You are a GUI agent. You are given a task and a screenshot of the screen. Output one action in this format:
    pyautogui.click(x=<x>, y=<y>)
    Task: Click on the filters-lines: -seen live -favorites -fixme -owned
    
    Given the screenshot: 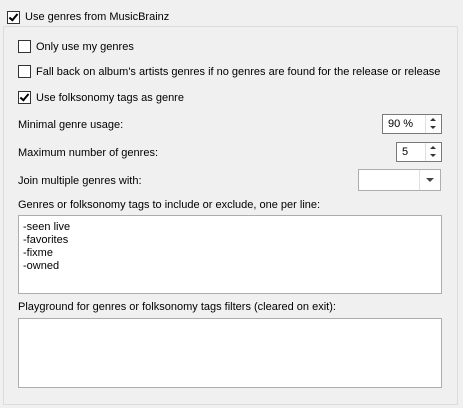 What is the action you would take?
    pyautogui.click(x=46, y=247)
    